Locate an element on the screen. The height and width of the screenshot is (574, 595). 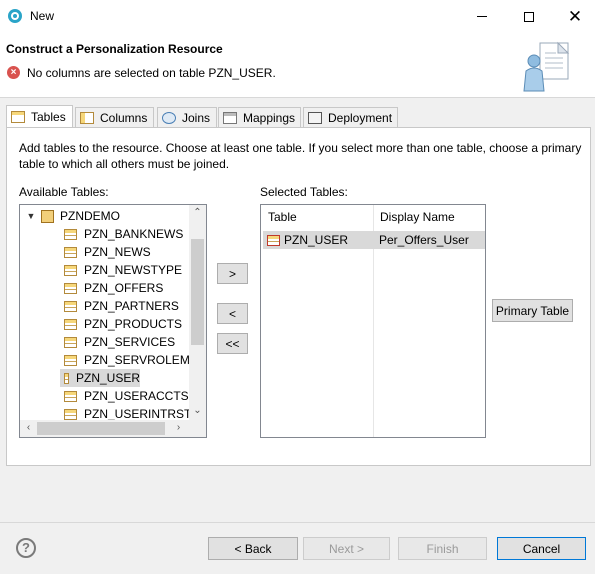
database-schema-icon is located at coordinates (47, 216).